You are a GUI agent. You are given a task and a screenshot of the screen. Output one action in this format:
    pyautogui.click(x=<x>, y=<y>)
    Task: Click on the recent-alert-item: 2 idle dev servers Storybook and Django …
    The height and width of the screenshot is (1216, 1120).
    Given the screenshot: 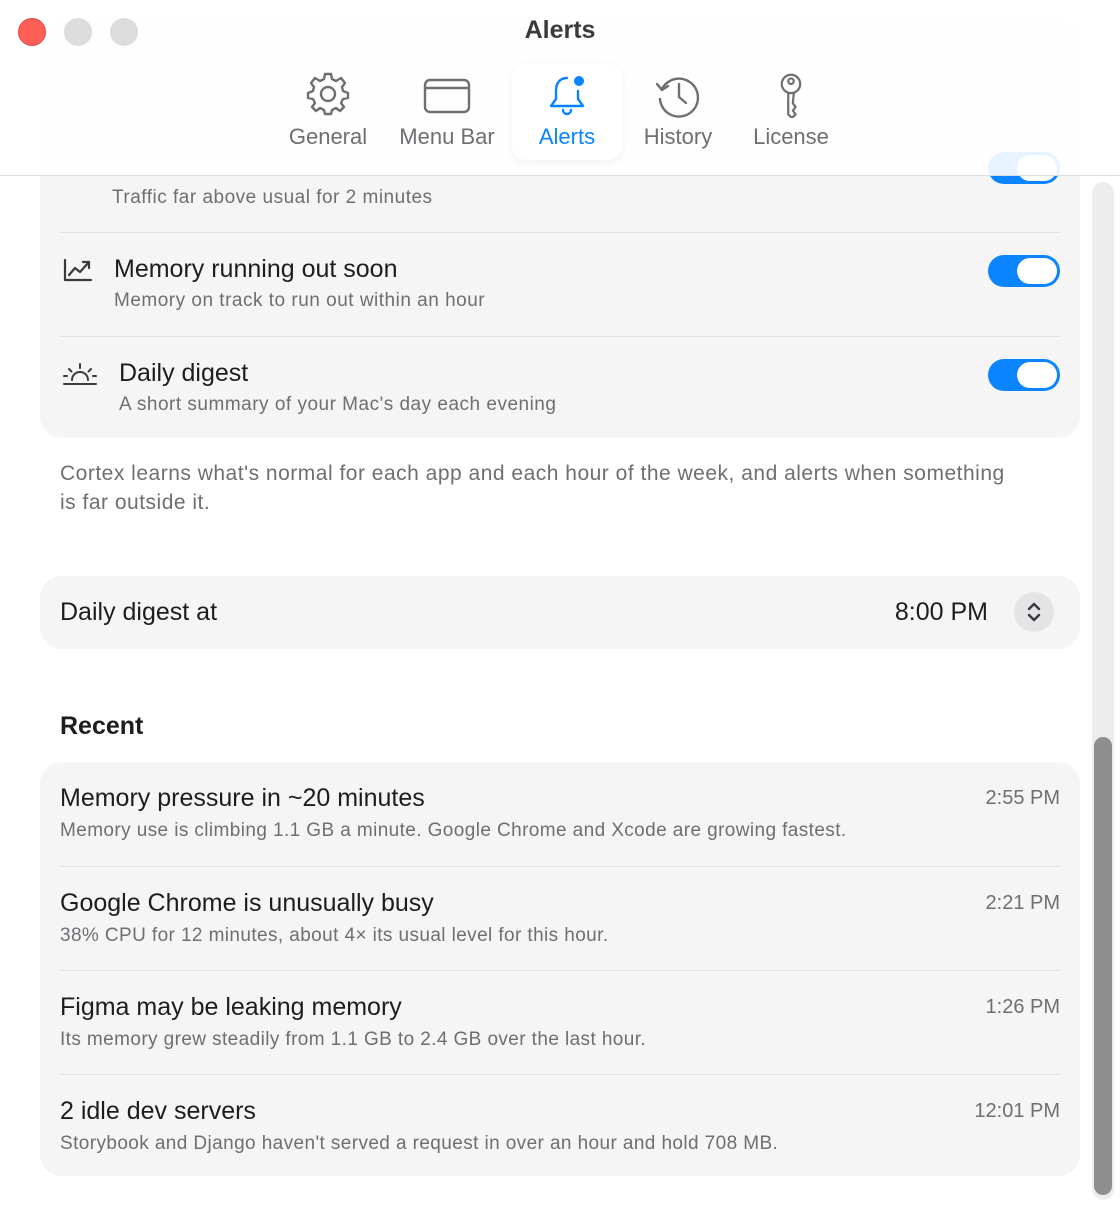 What is the action you would take?
    pyautogui.click(x=560, y=1126)
    